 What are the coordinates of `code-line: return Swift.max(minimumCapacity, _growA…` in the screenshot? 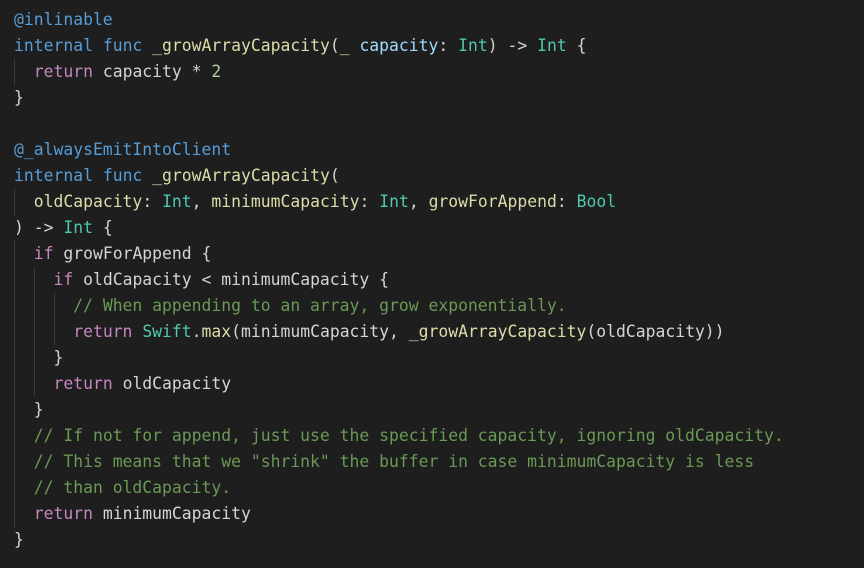 It's located at (432, 332).